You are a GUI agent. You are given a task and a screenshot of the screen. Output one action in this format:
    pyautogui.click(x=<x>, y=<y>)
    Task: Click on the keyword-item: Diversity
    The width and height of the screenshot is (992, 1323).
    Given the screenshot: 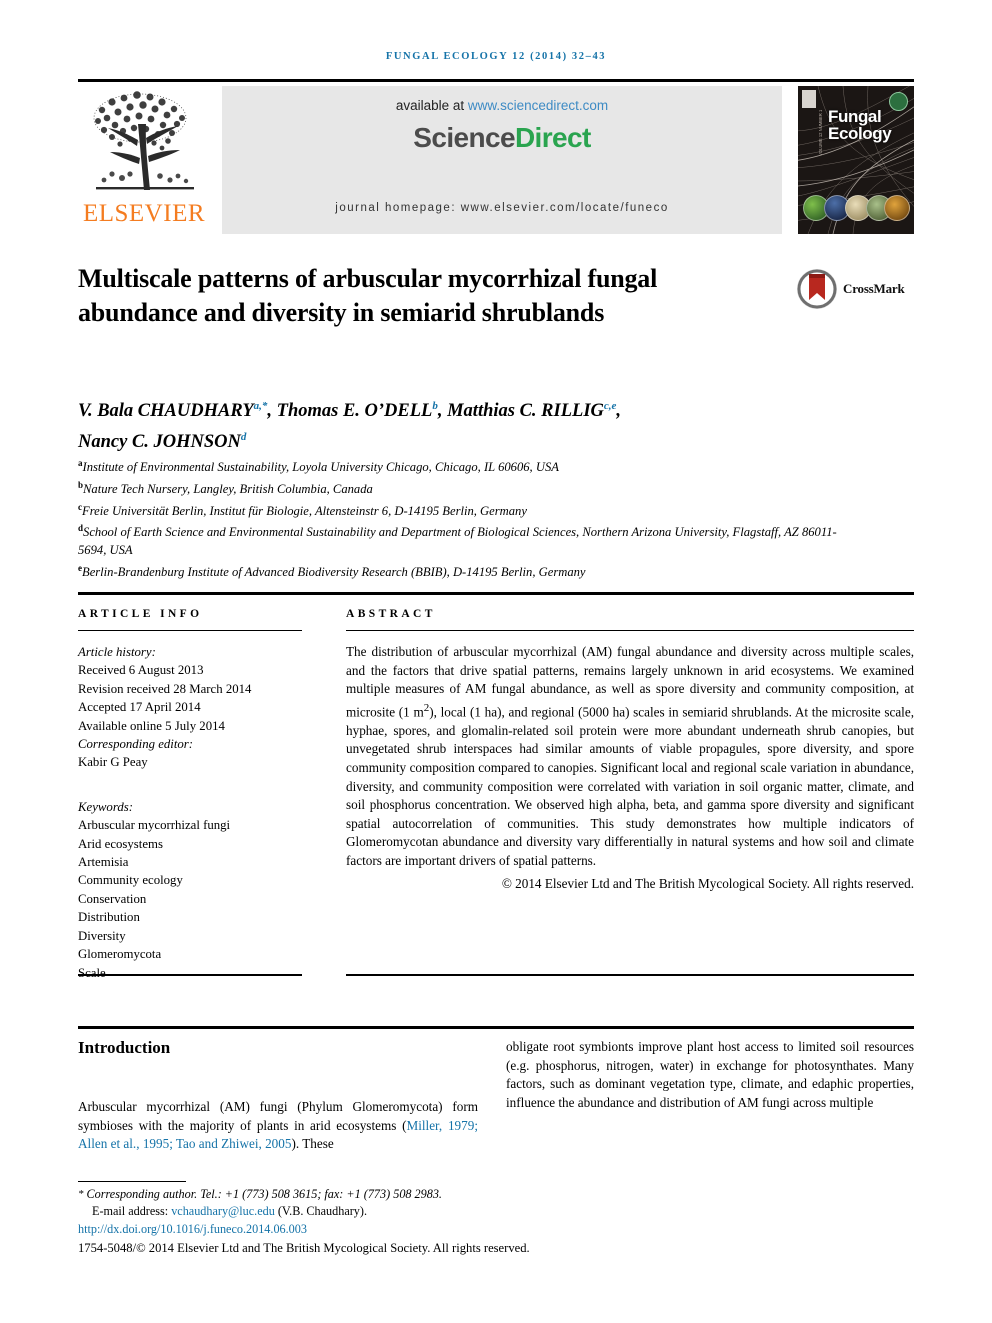 What is the action you would take?
    pyautogui.click(x=102, y=935)
    